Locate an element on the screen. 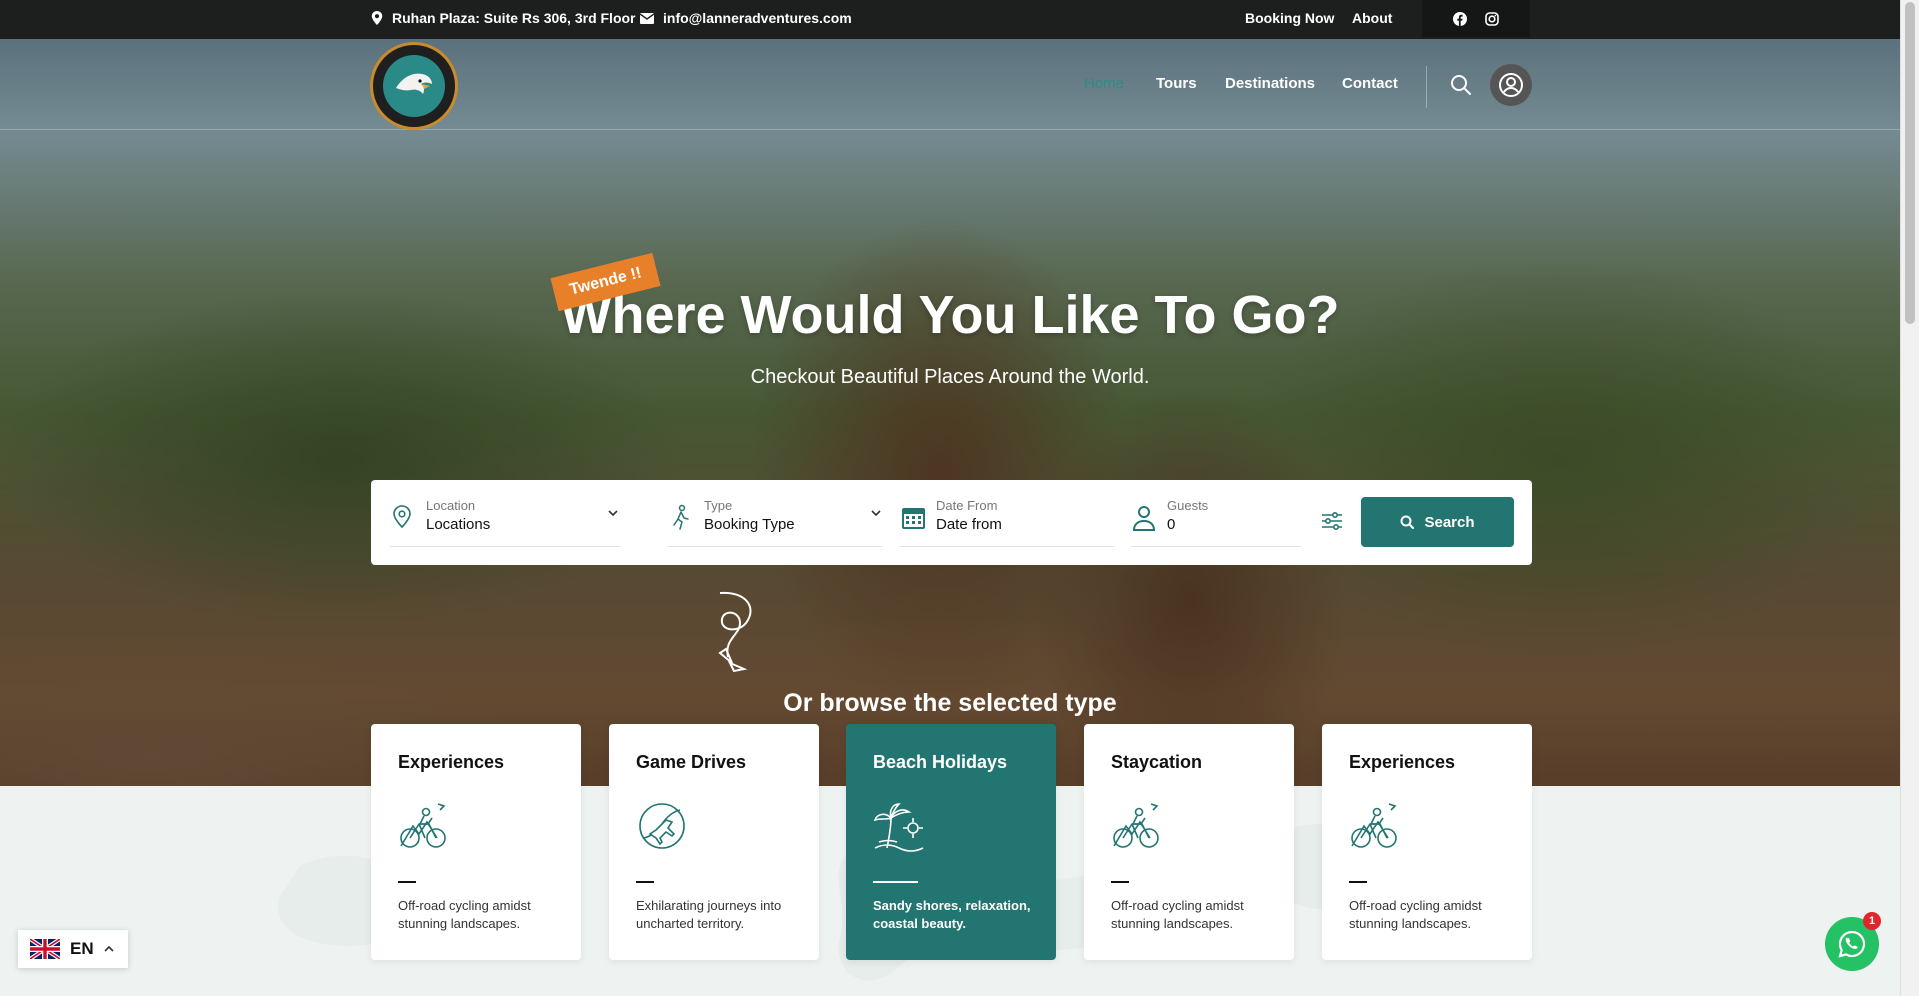  search-button: Search is located at coordinates (1437, 522).